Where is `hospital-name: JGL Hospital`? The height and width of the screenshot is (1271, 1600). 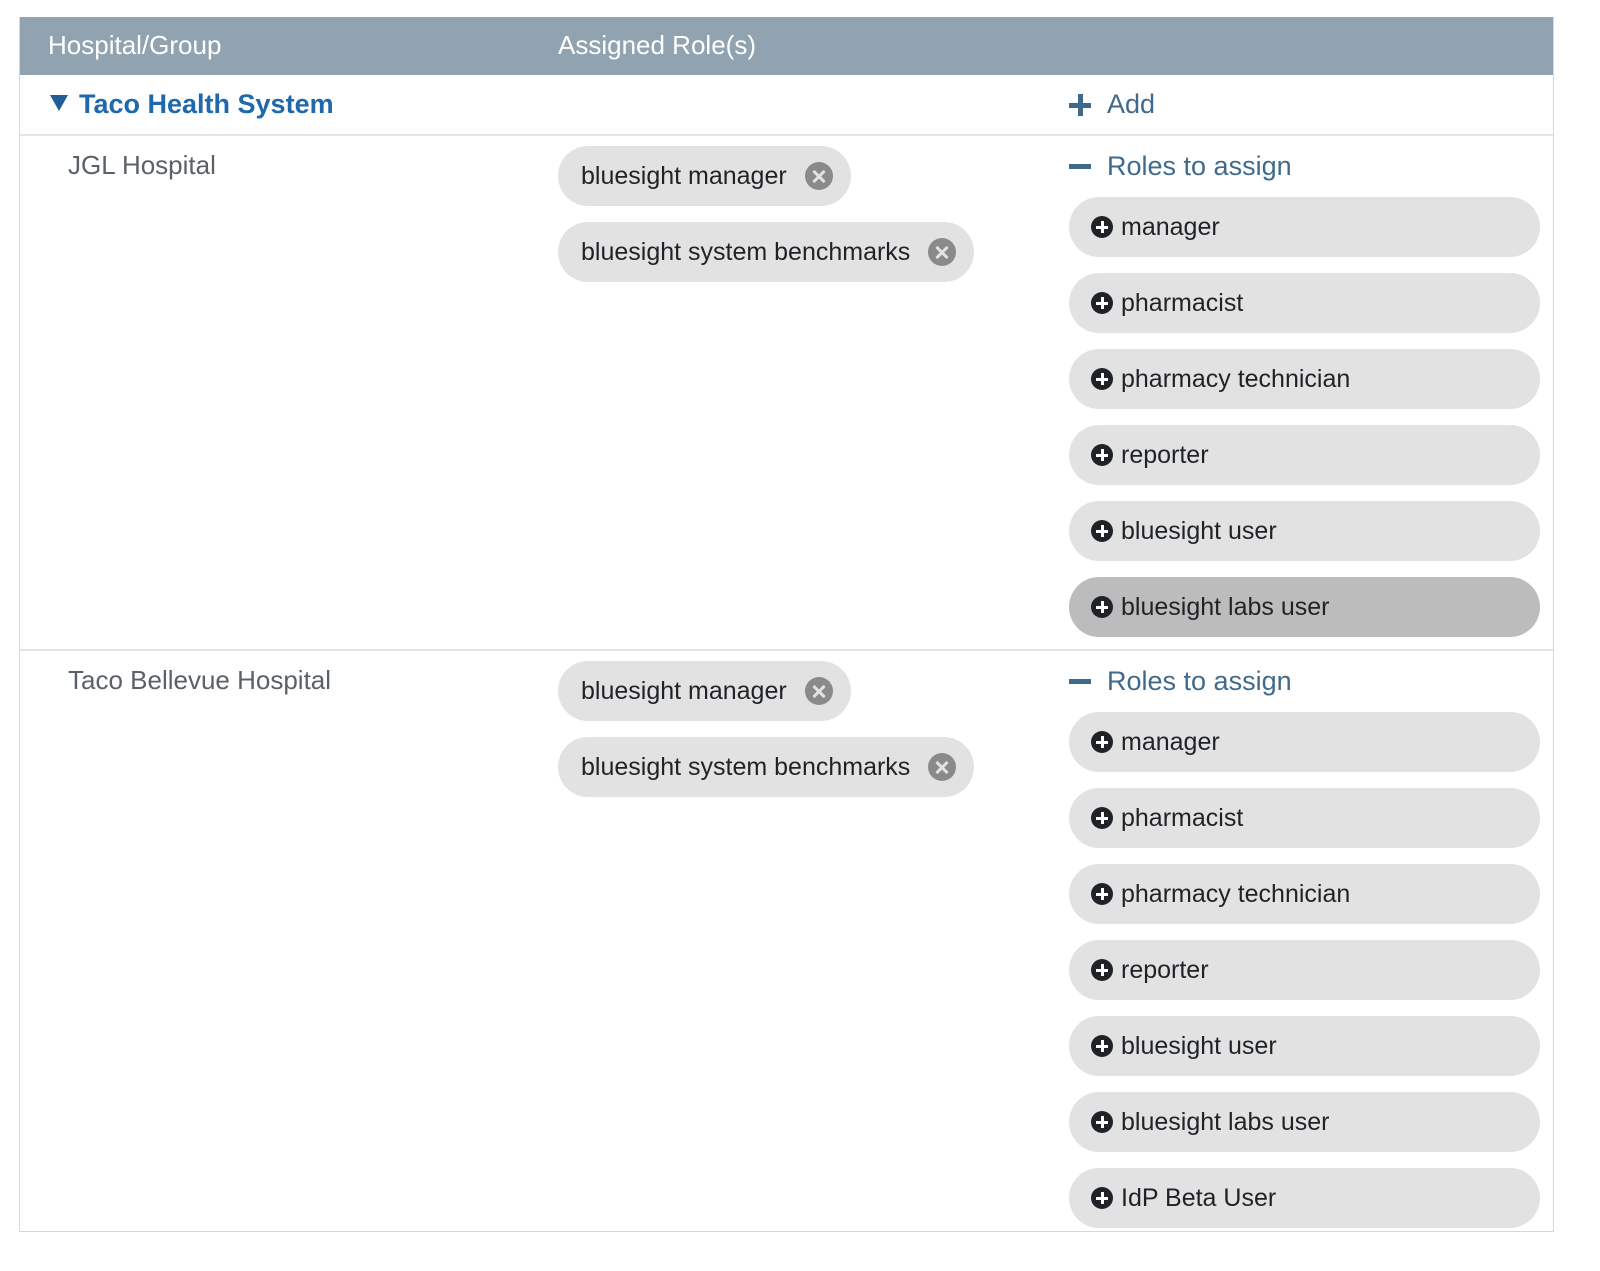 hospital-name: JGL Hospital is located at coordinates (142, 165).